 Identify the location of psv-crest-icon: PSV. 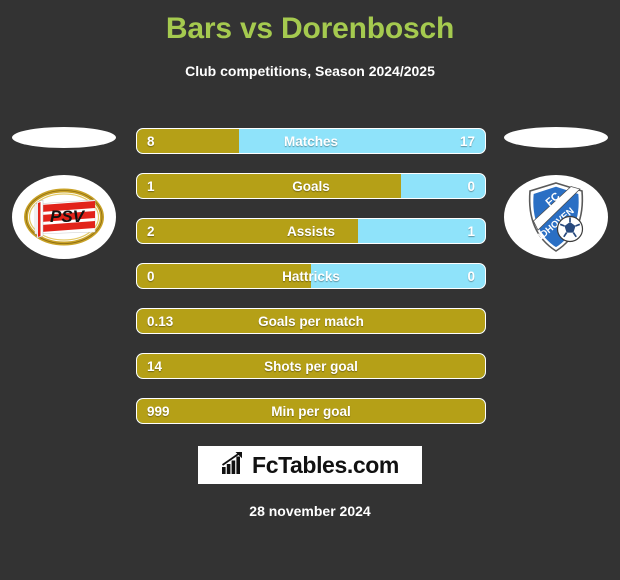
(64, 217).